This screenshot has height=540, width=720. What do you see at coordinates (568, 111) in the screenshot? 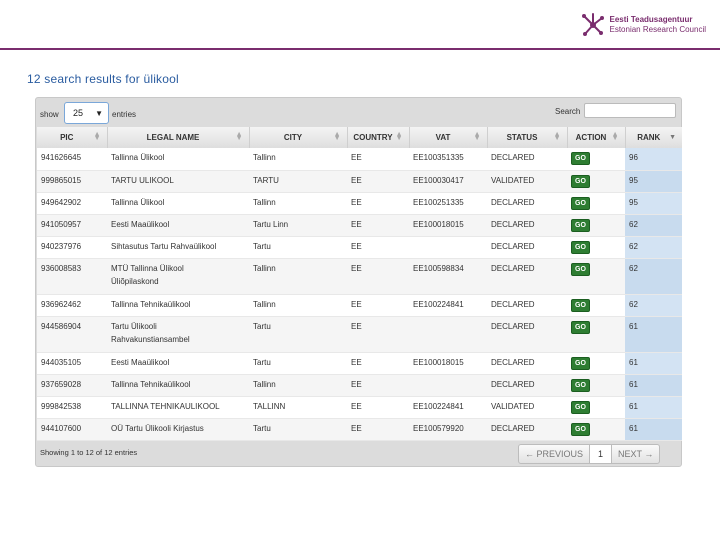
I see `search-label: Search` at bounding box center [568, 111].